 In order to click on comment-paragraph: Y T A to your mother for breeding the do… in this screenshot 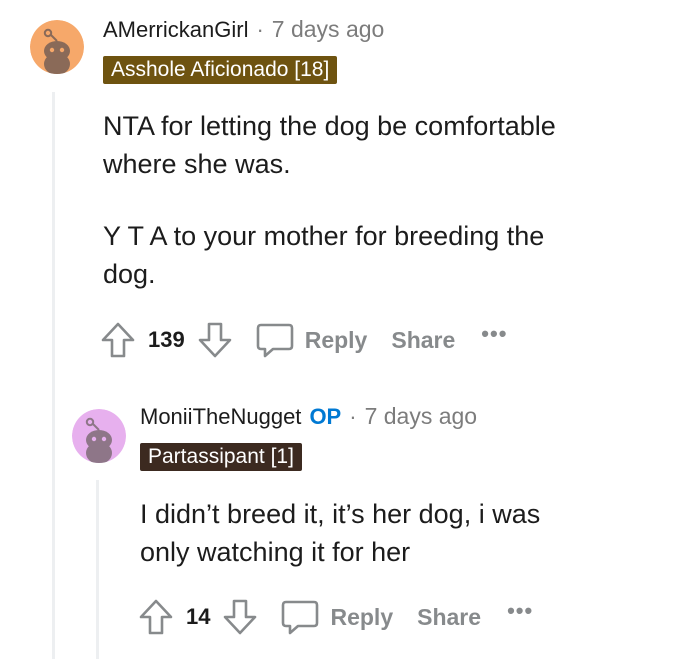, I will do `click(324, 255)`.